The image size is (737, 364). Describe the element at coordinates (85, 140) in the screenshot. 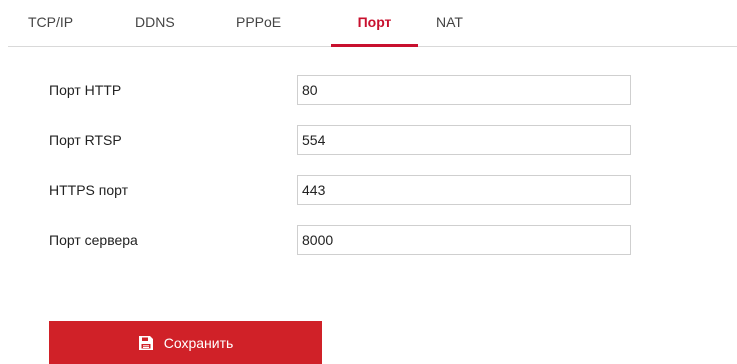

I see `rtsp-port-label: Порт RTSP` at that location.